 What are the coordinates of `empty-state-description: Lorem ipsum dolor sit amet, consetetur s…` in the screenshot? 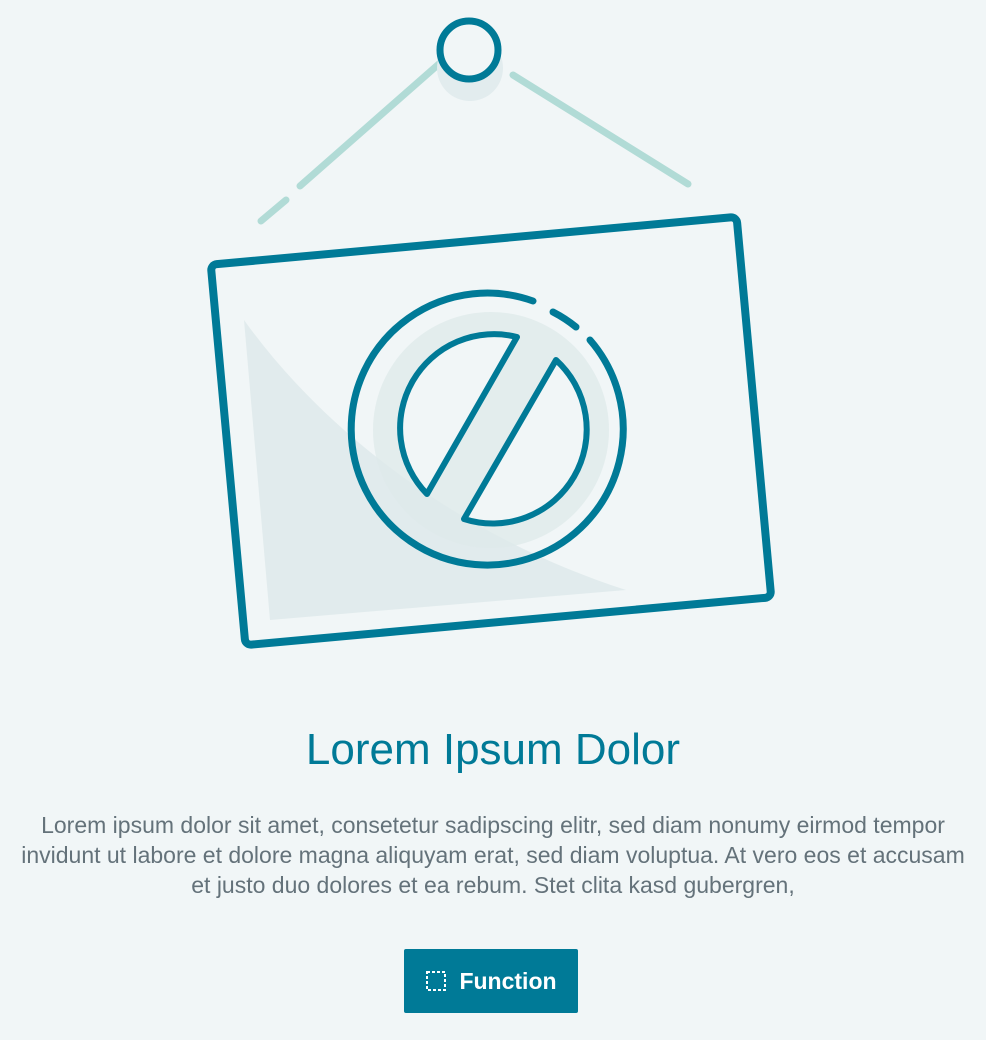 It's located at (493, 855).